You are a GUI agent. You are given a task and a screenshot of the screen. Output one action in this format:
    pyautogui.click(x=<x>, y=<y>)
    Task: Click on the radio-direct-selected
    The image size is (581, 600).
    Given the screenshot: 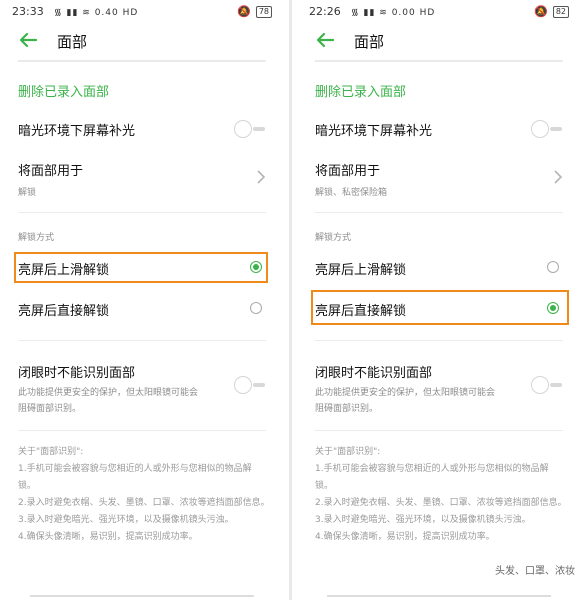 What is the action you would take?
    pyautogui.click(x=553, y=308)
    